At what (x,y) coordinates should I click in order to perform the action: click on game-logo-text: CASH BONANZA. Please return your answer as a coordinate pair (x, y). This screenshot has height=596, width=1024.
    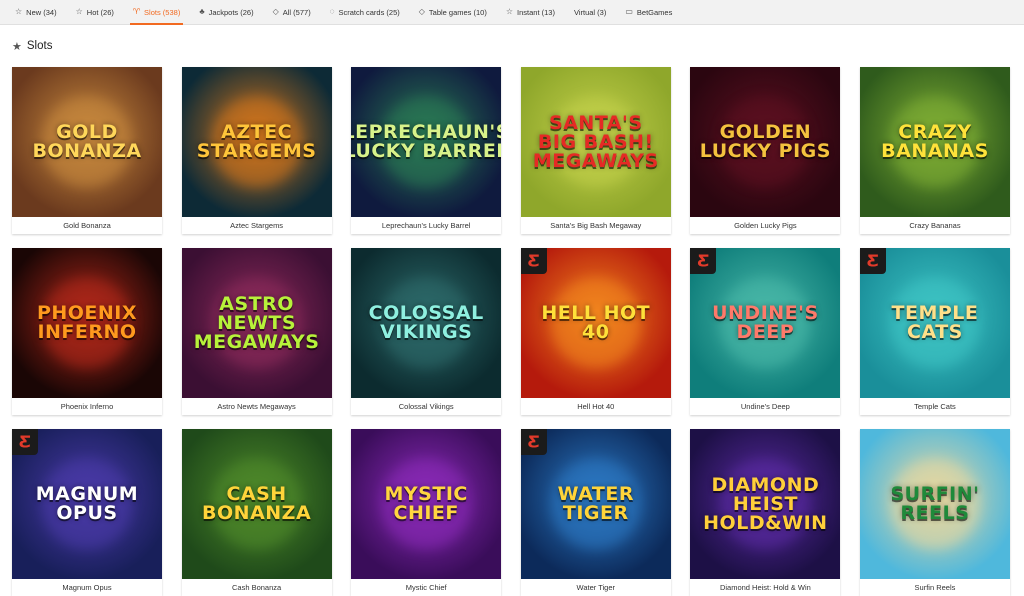
    Looking at the image, I should click on (257, 503).